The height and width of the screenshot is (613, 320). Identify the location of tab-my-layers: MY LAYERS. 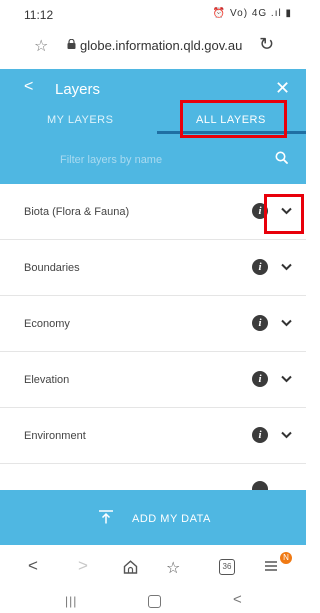
(80, 120).